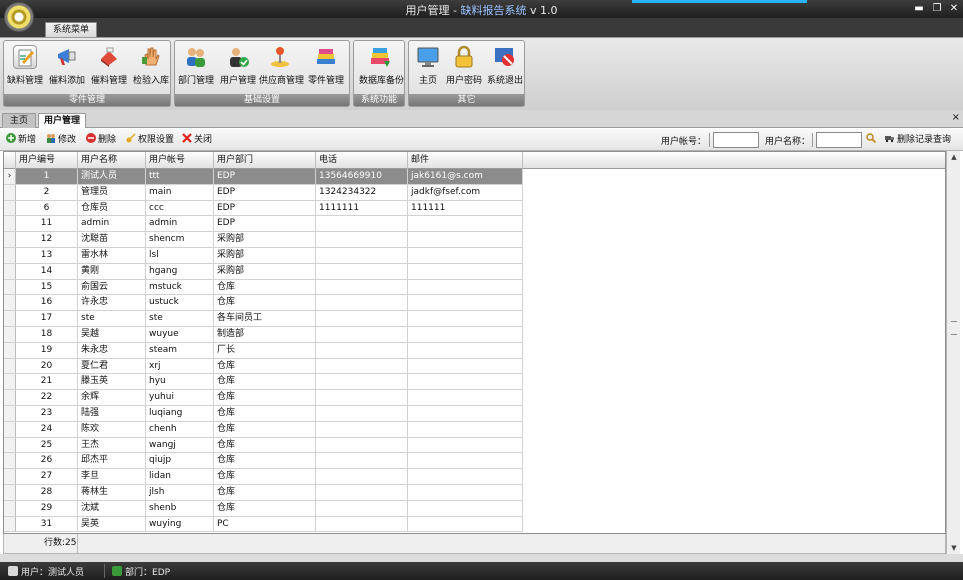 The width and height of the screenshot is (963, 580). I want to click on row-indicator: ›, so click(10, 177).